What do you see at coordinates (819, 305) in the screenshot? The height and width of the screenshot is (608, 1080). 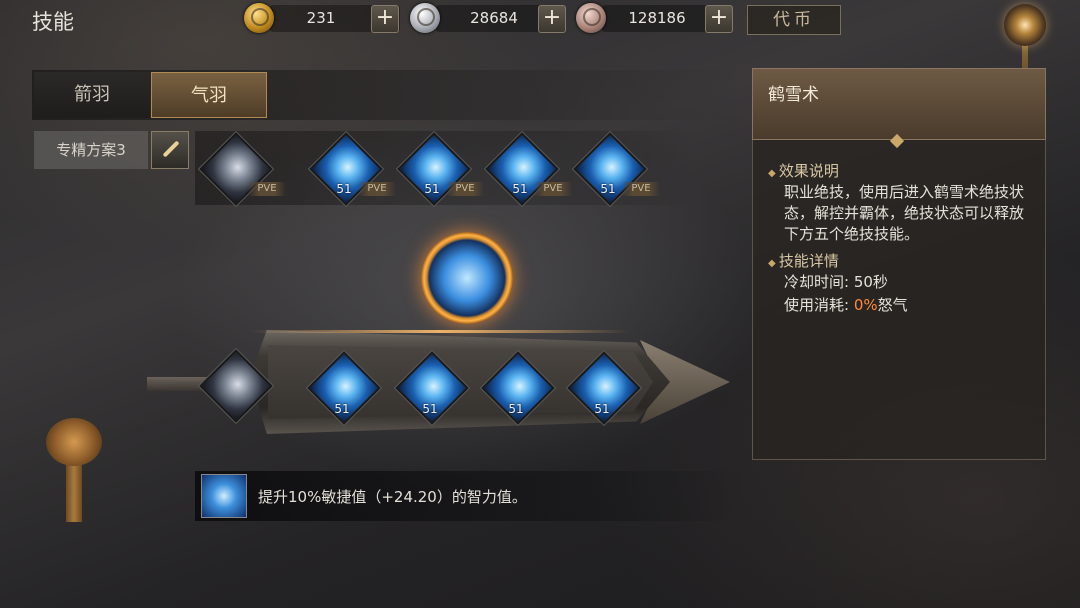 I see `cost-label: 使用消耗:` at bounding box center [819, 305].